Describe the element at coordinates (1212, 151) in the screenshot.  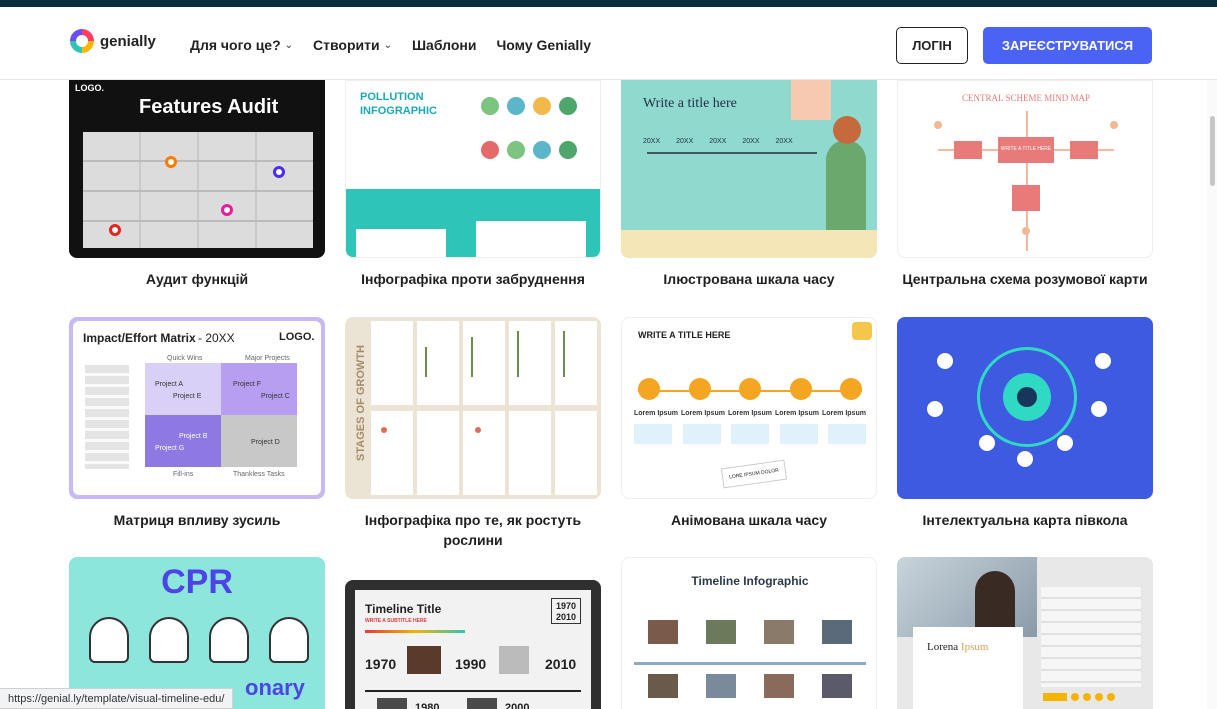
I see `scrollbar-thumb` at that location.